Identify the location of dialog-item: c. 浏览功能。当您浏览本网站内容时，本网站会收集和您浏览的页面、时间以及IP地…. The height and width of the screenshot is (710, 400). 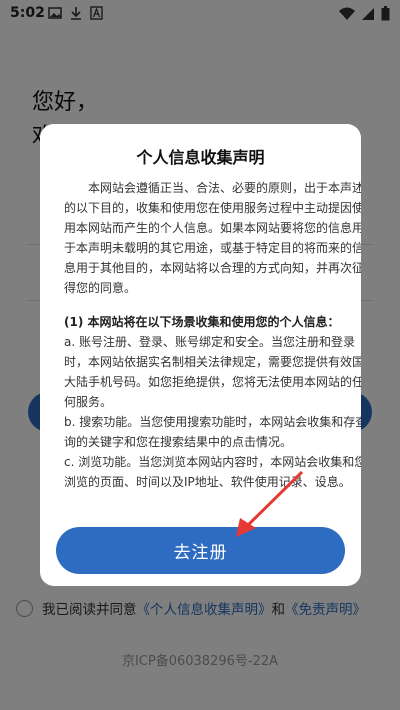
(212, 472).